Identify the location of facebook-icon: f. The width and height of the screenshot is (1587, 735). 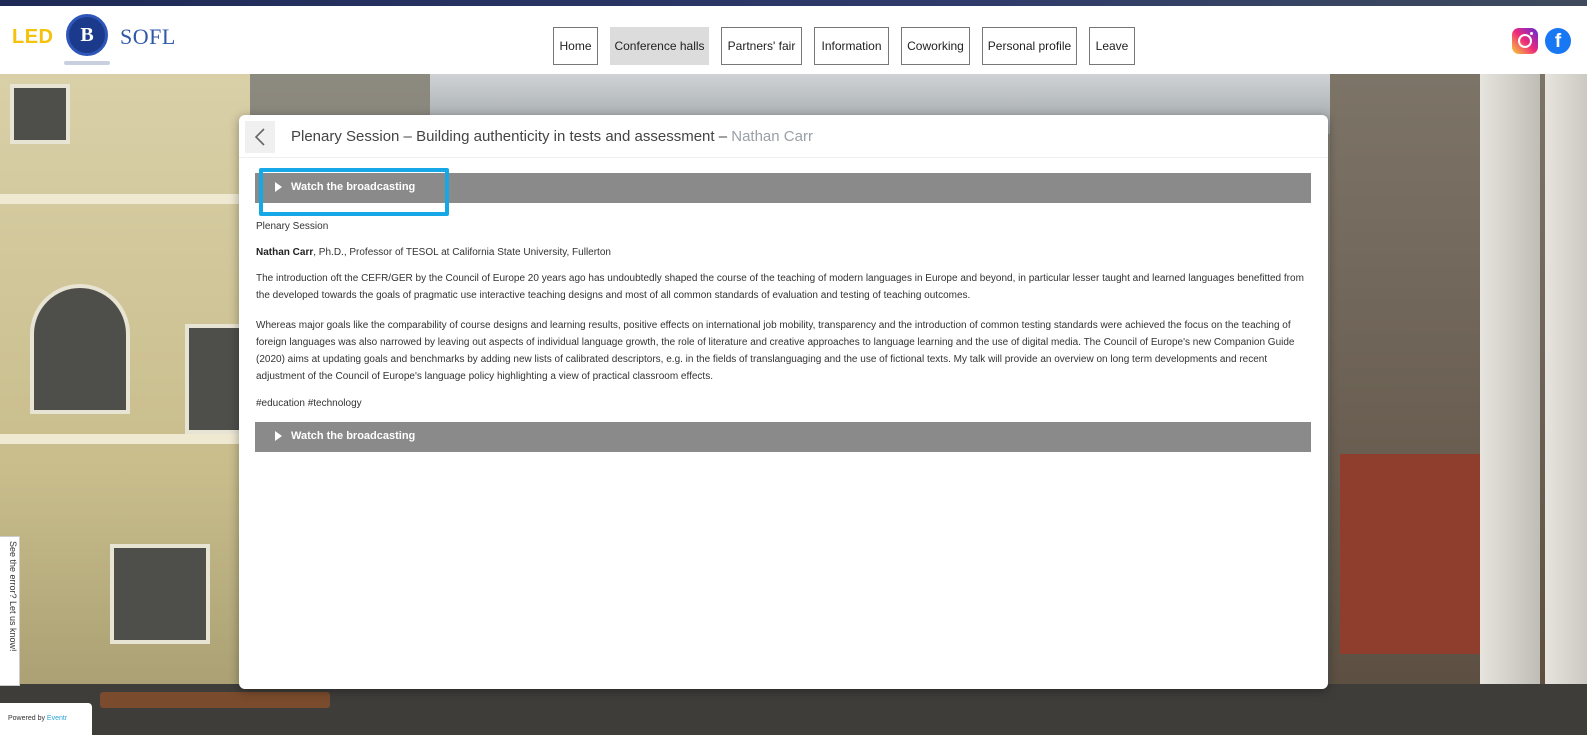
(1558, 41).